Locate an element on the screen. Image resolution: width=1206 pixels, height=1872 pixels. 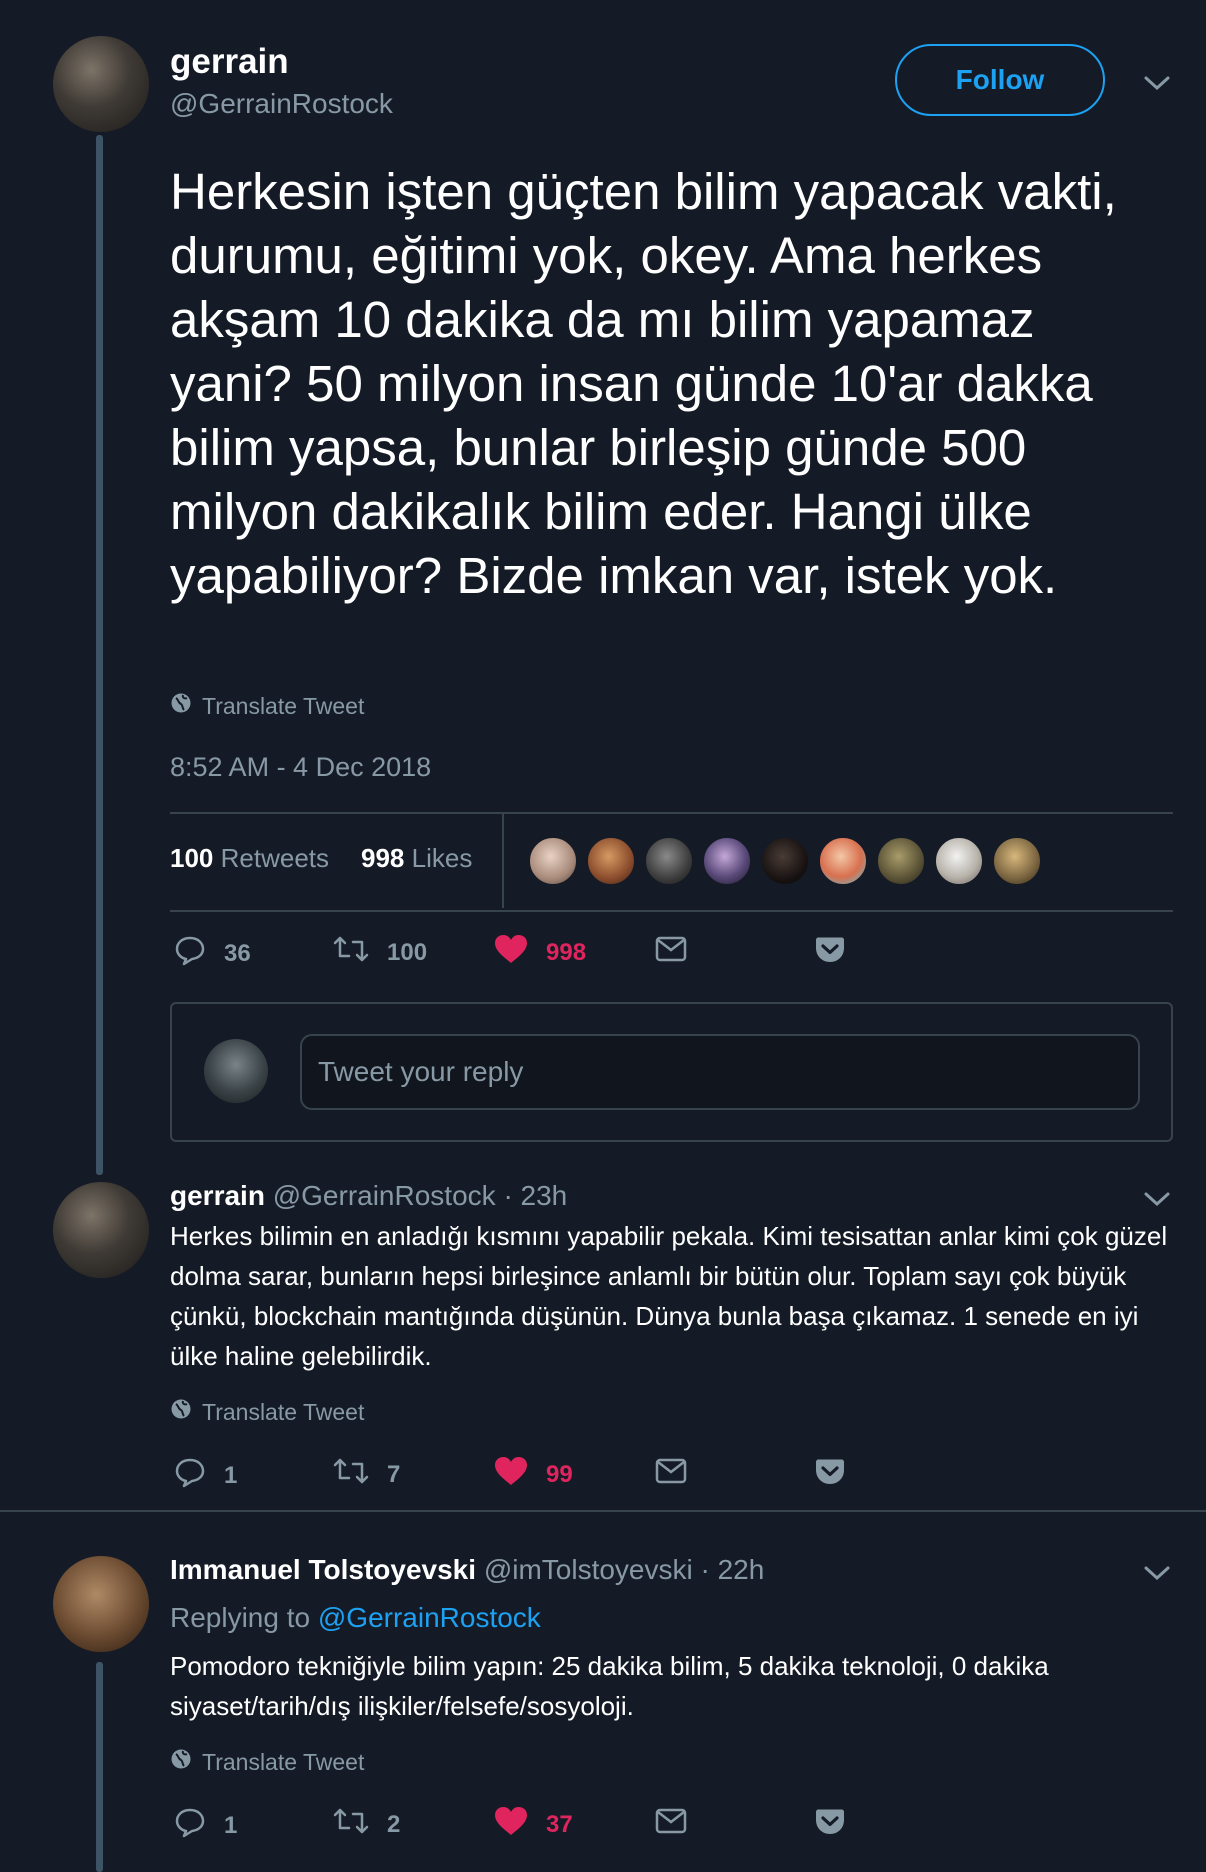
retweet-button: 100 is located at coordinates (380, 952).